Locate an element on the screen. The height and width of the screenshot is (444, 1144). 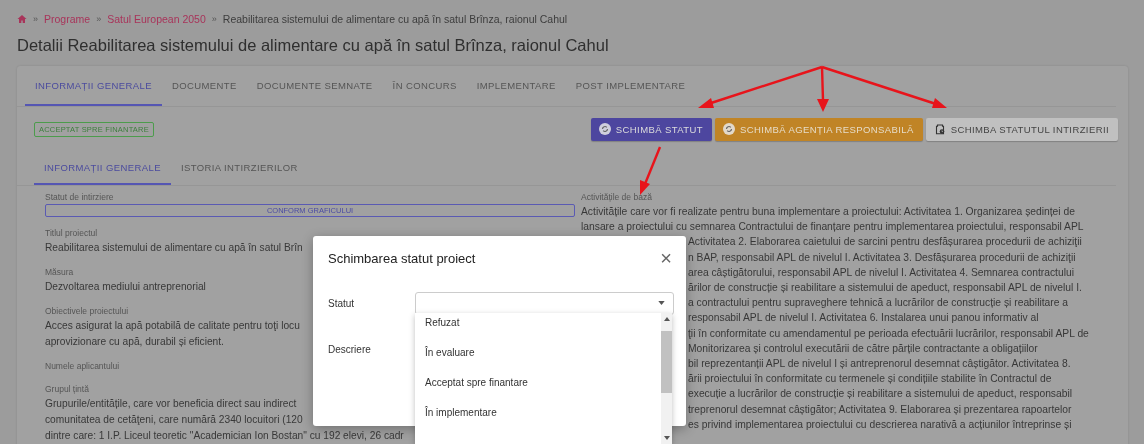
tab: DOCUMENTE SEMNATE is located at coordinates (314, 86).